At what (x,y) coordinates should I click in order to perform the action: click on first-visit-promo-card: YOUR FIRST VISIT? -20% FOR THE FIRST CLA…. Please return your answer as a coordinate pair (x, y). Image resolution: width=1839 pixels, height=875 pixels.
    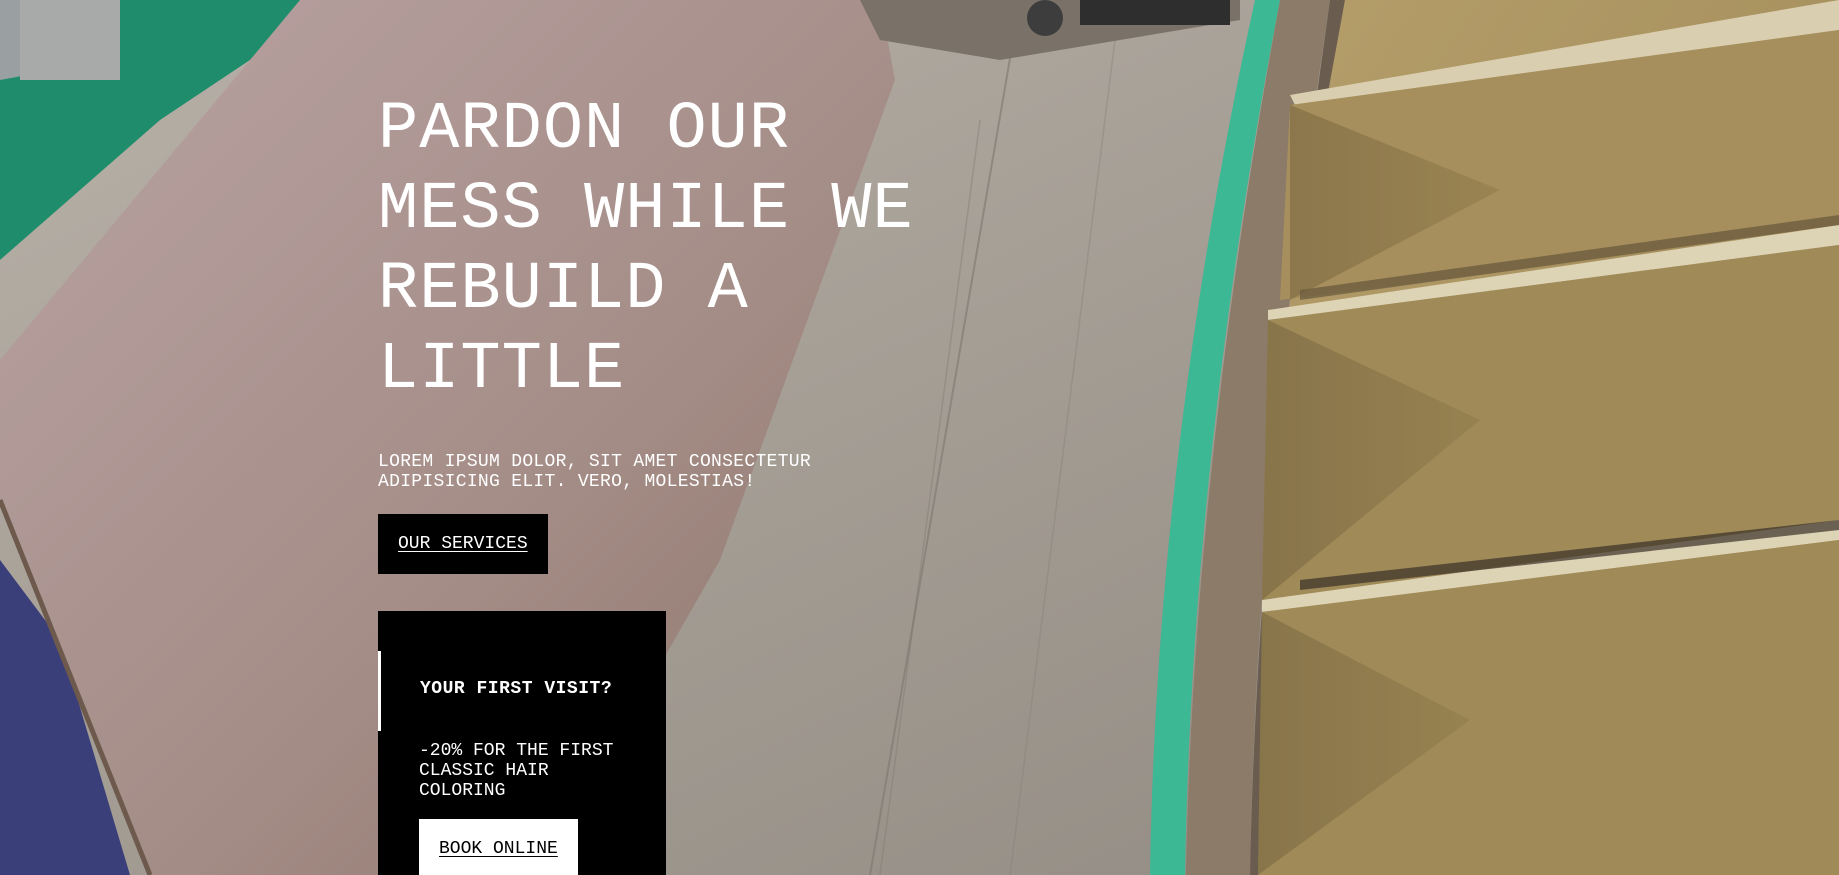
    Looking at the image, I should click on (522, 743).